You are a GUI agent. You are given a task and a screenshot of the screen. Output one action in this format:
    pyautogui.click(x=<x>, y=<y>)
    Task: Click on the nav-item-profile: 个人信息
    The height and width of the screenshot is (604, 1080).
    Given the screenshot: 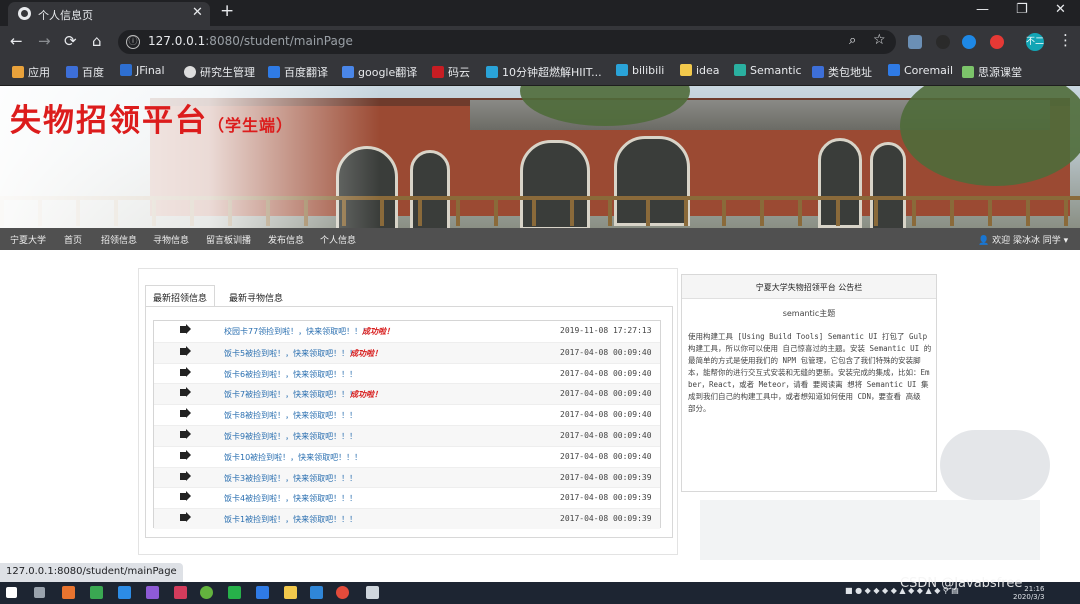 What is the action you would take?
    pyautogui.click(x=338, y=239)
    